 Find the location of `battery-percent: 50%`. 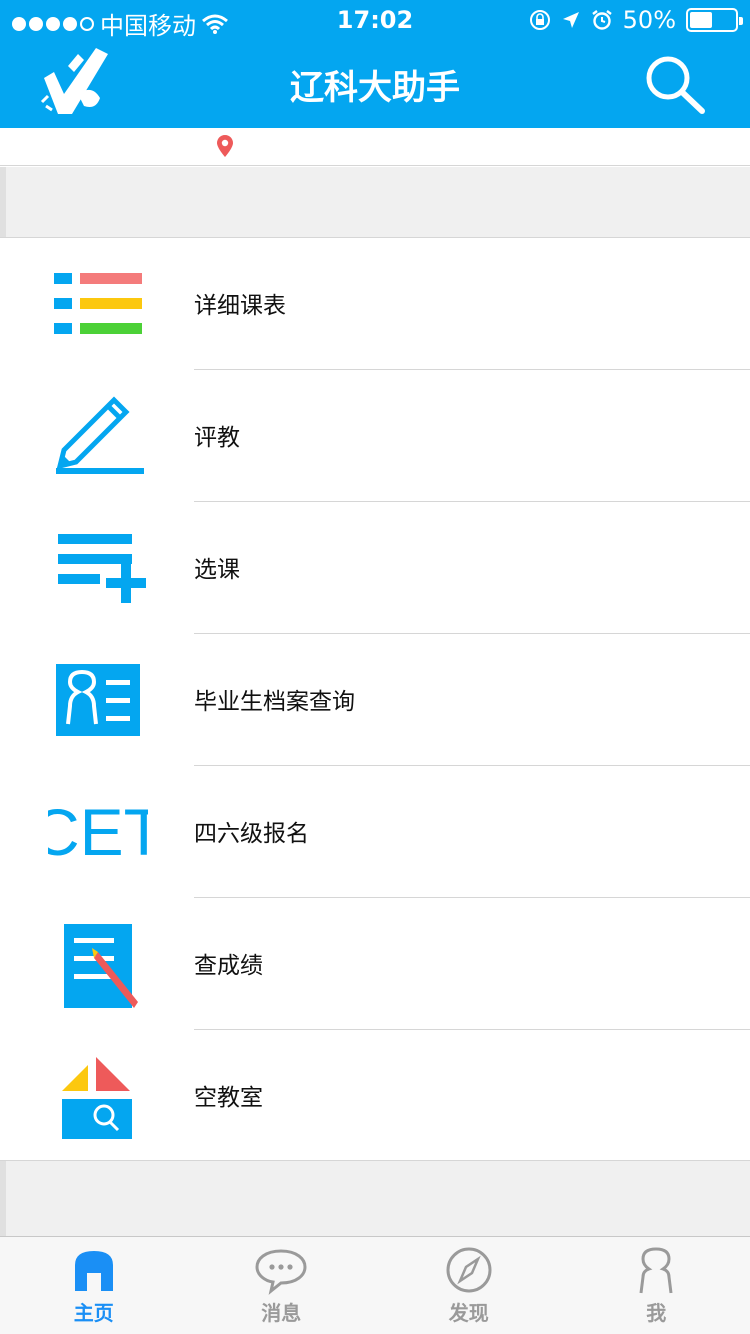

battery-percent: 50% is located at coordinates (649, 20).